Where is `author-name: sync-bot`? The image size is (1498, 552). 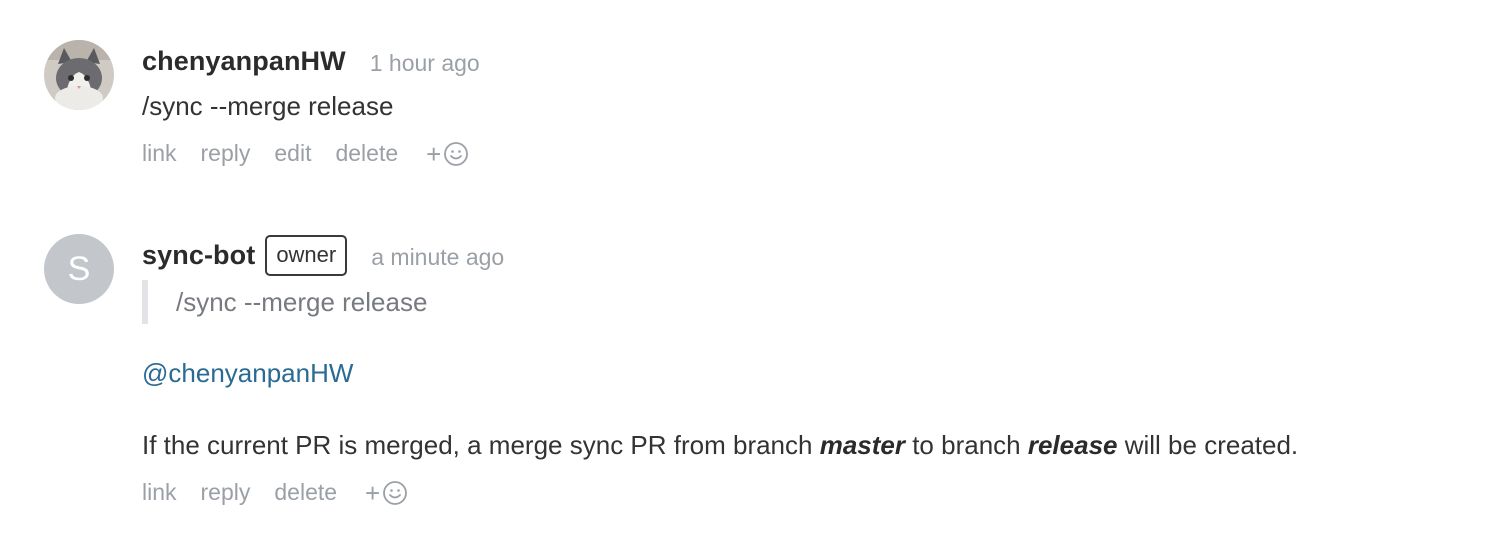 author-name: sync-bot is located at coordinates (198, 255).